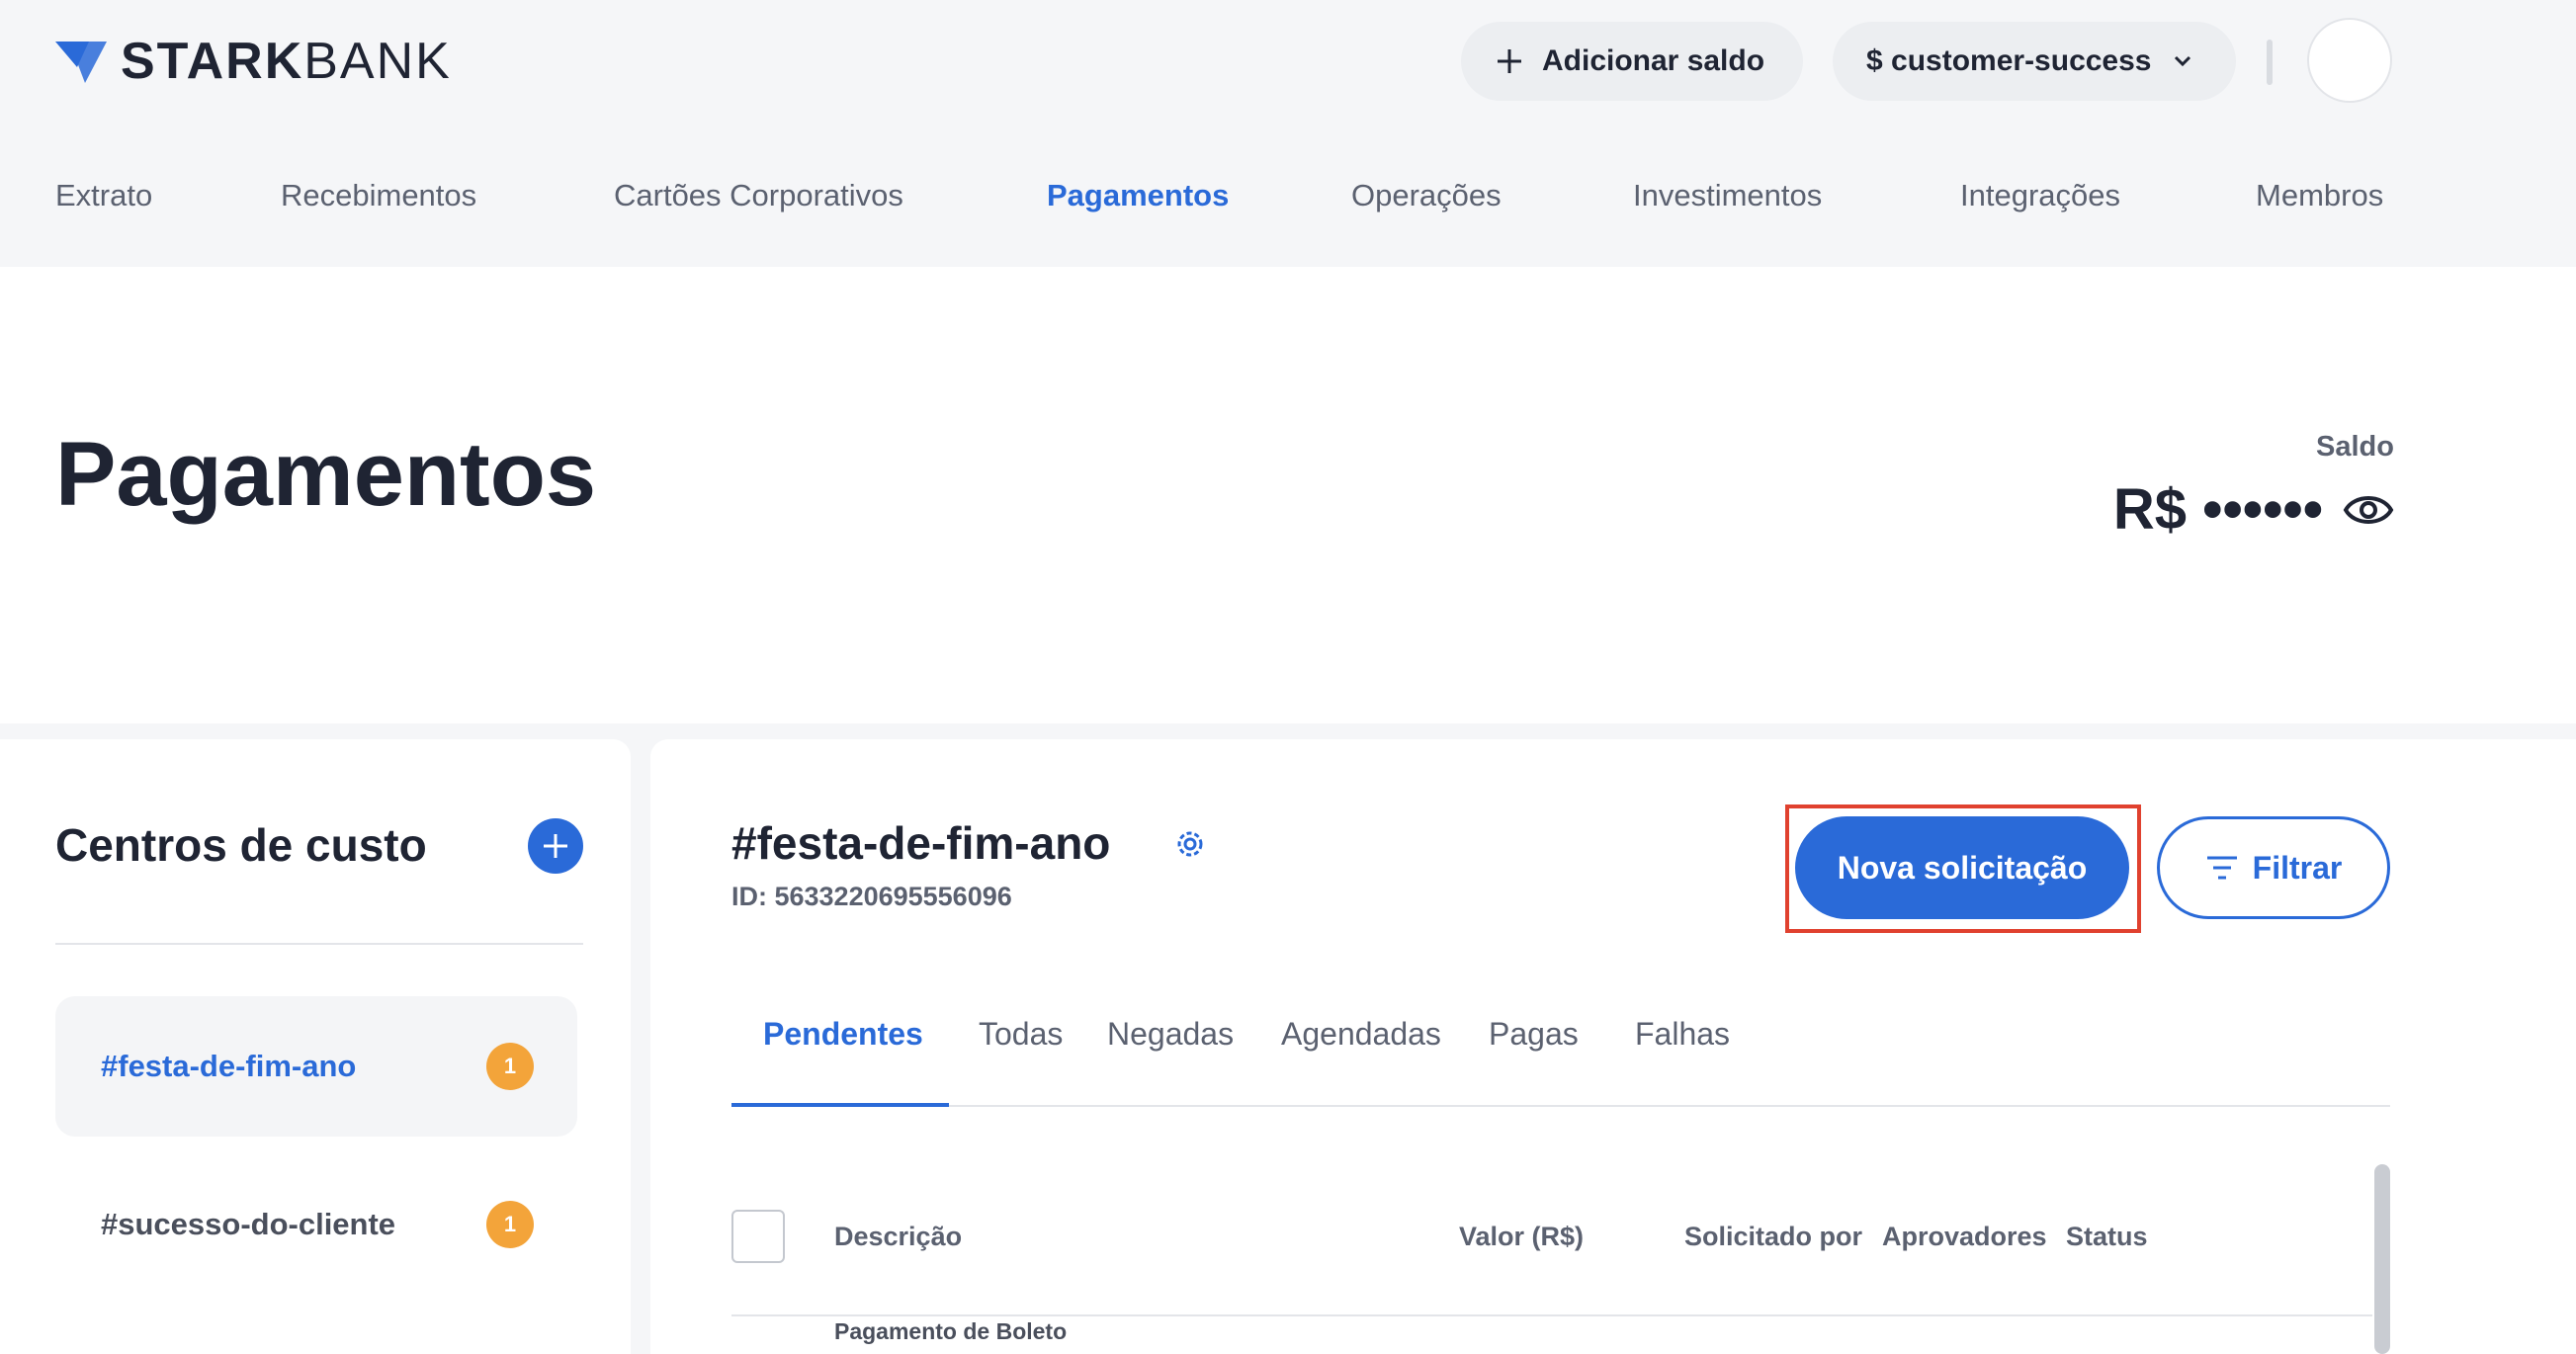 This screenshot has width=2576, height=1354. I want to click on nav-item-membros: Membros, so click(2319, 195).